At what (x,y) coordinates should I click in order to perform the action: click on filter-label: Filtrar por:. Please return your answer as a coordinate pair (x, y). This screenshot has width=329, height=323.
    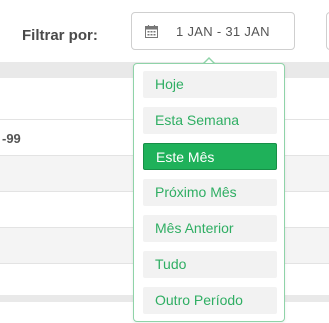
    Looking at the image, I should click on (60, 35).